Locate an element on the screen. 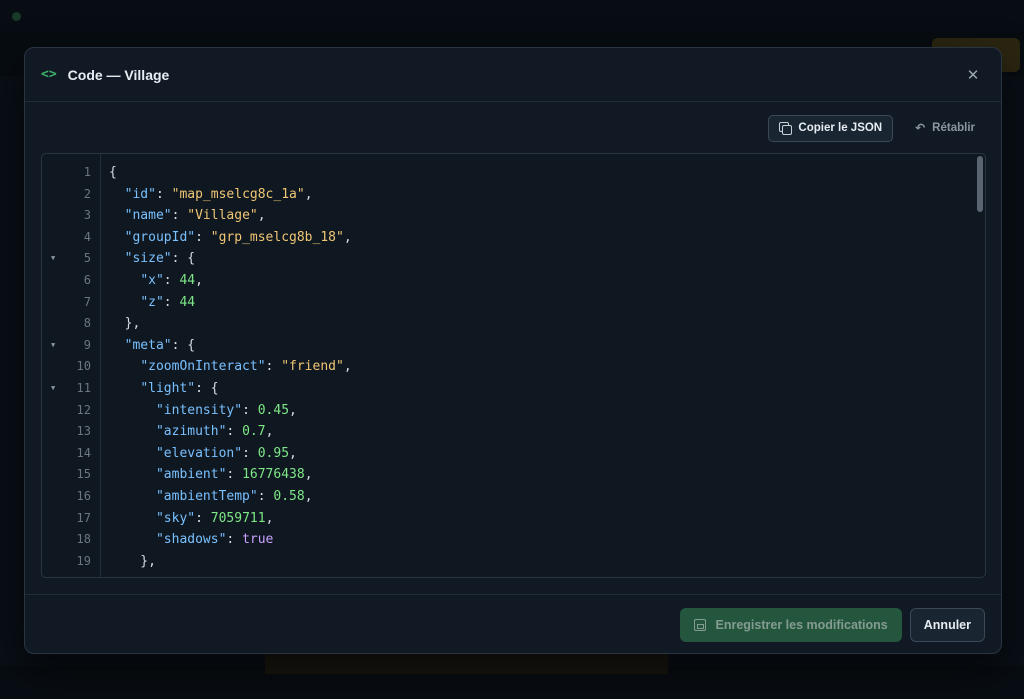  code-token: "intensity" is located at coordinates (199, 410).